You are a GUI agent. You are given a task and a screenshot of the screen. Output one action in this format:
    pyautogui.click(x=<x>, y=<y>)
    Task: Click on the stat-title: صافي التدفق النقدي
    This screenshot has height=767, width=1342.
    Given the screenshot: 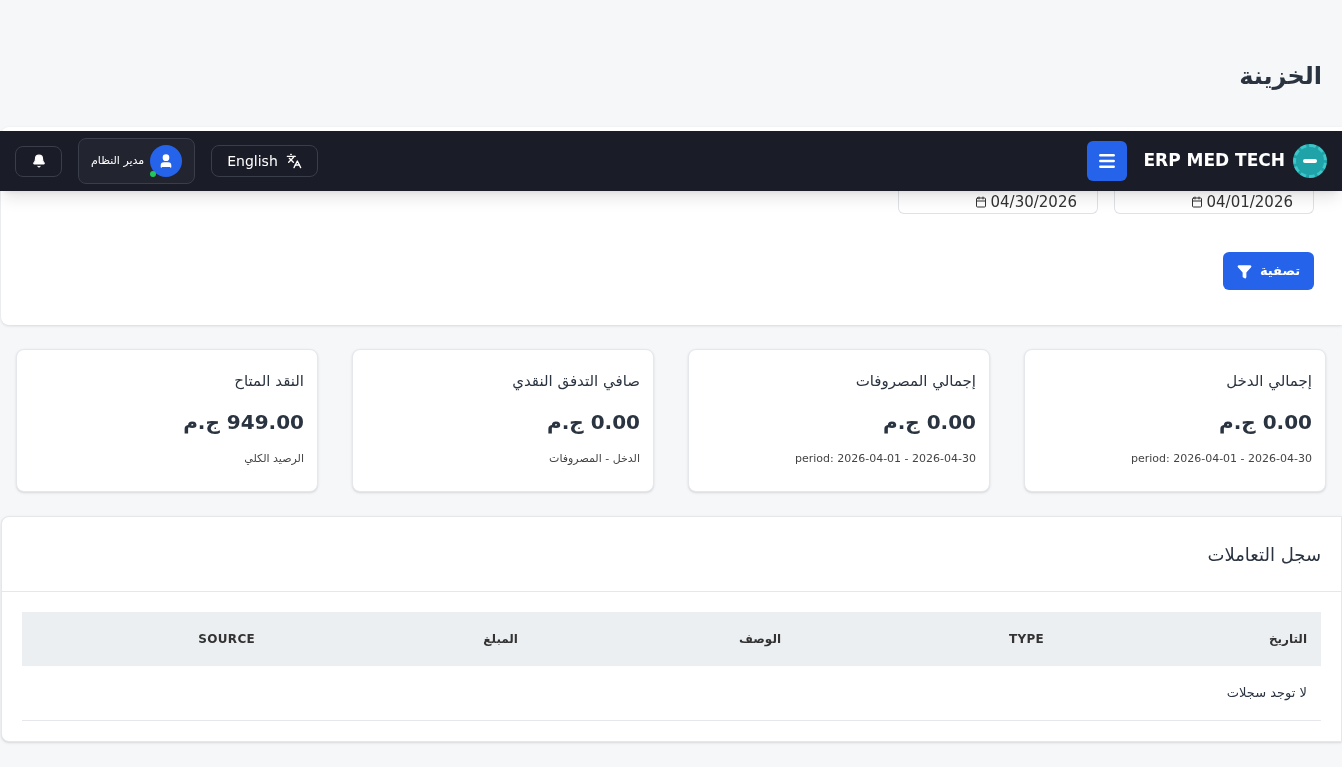 What is the action you would take?
    pyautogui.click(x=575, y=382)
    